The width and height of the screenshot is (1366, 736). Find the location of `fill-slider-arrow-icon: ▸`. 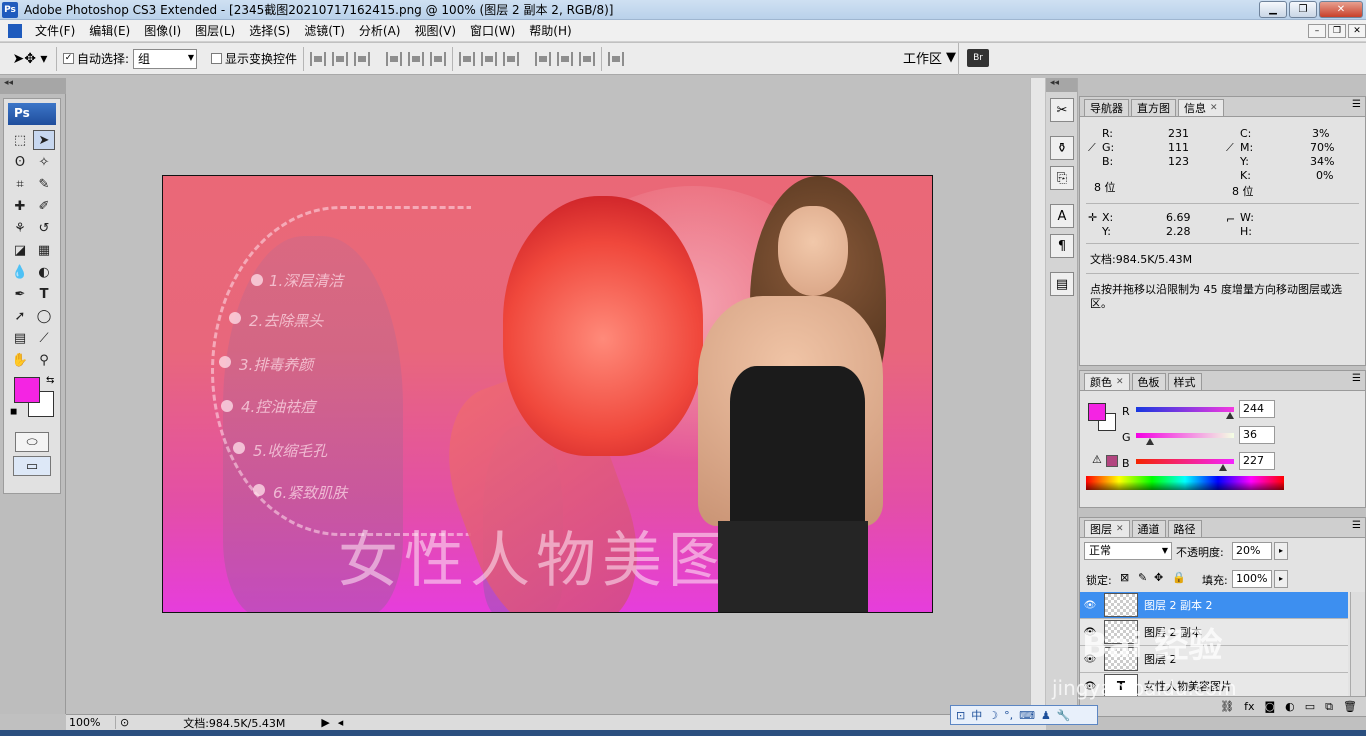

fill-slider-arrow-icon: ▸ is located at coordinates (1281, 579).